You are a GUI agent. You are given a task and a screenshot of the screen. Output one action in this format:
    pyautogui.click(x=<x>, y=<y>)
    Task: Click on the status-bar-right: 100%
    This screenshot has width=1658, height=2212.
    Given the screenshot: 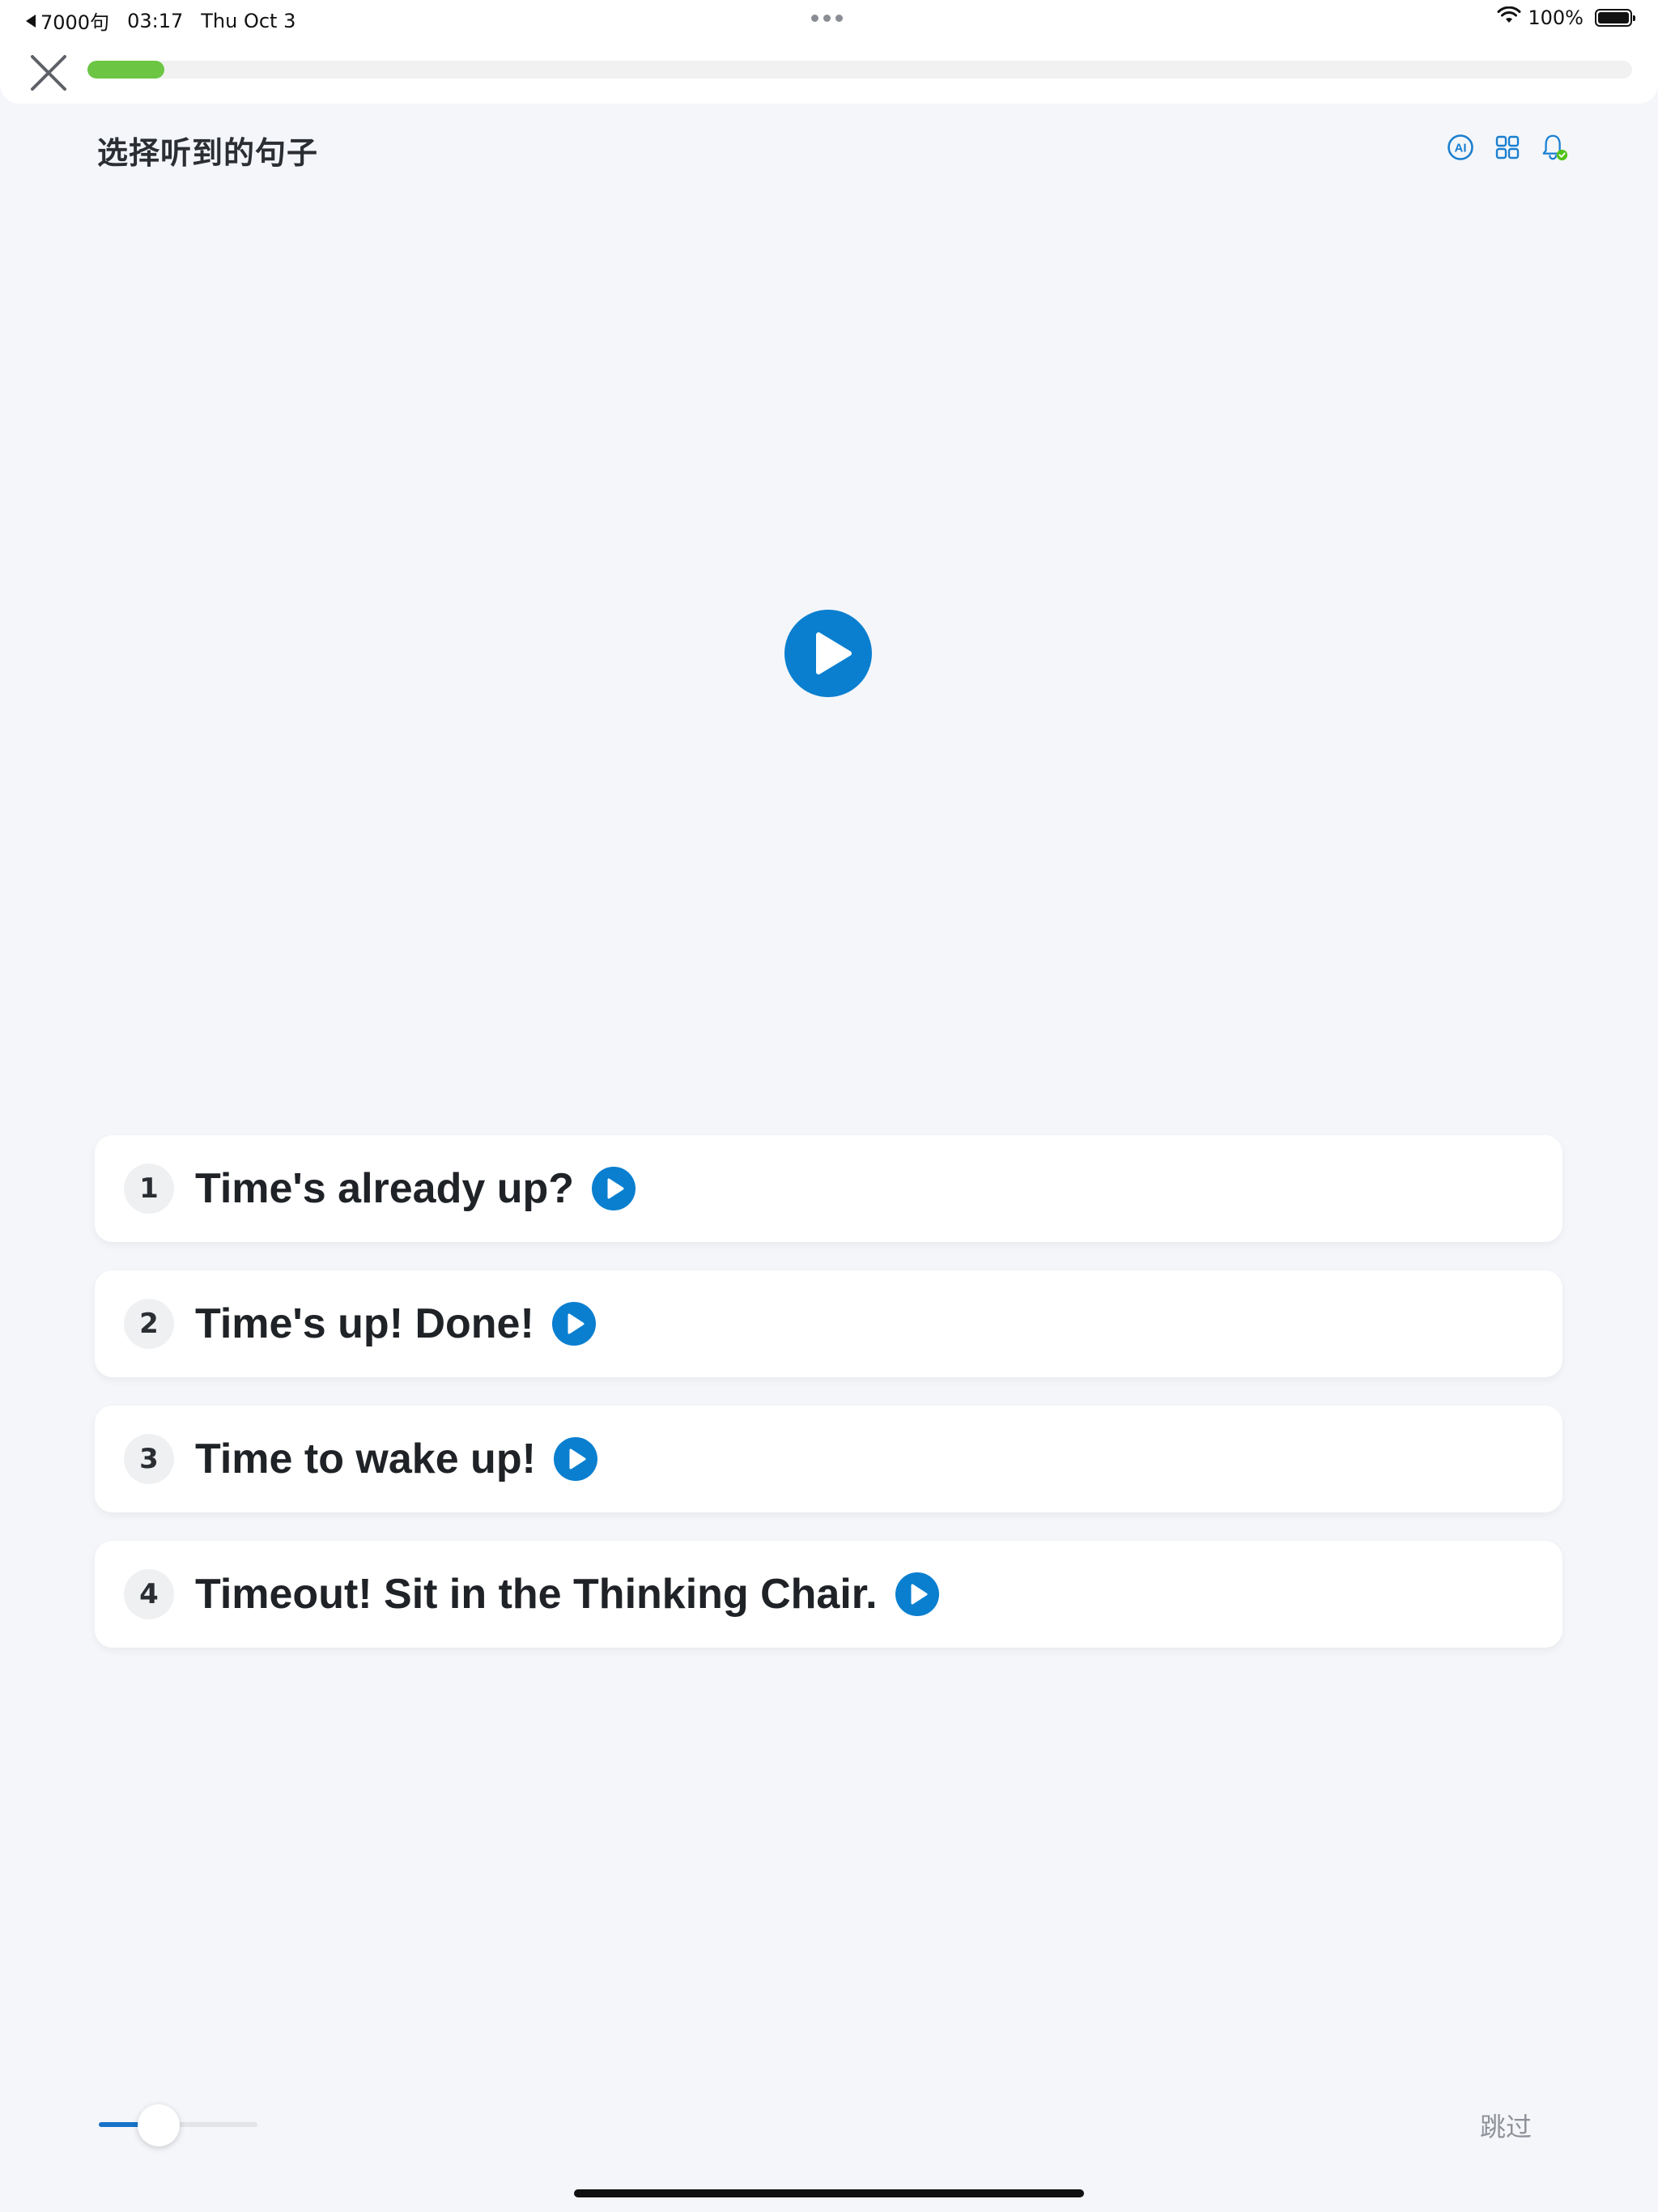 What is the action you would take?
    pyautogui.click(x=1566, y=18)
    